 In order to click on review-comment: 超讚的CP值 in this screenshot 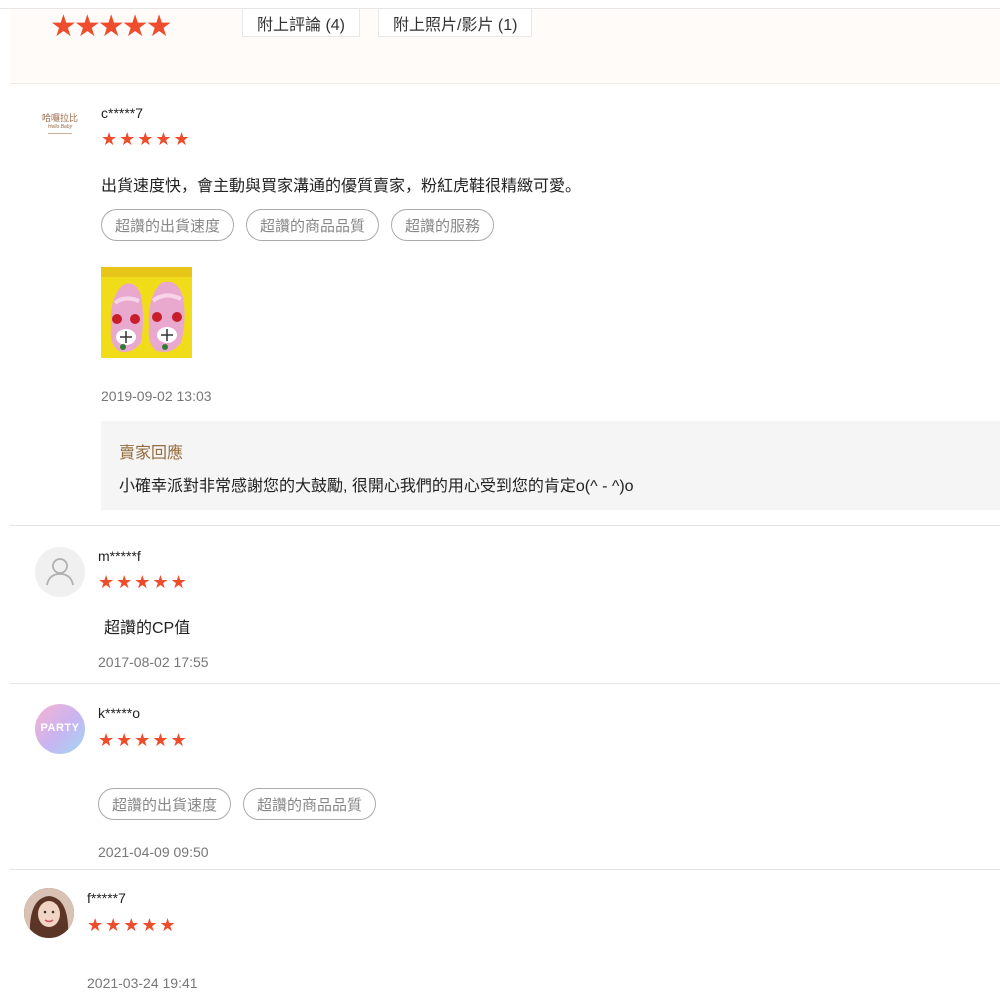, I will do `click(147, 628)`.